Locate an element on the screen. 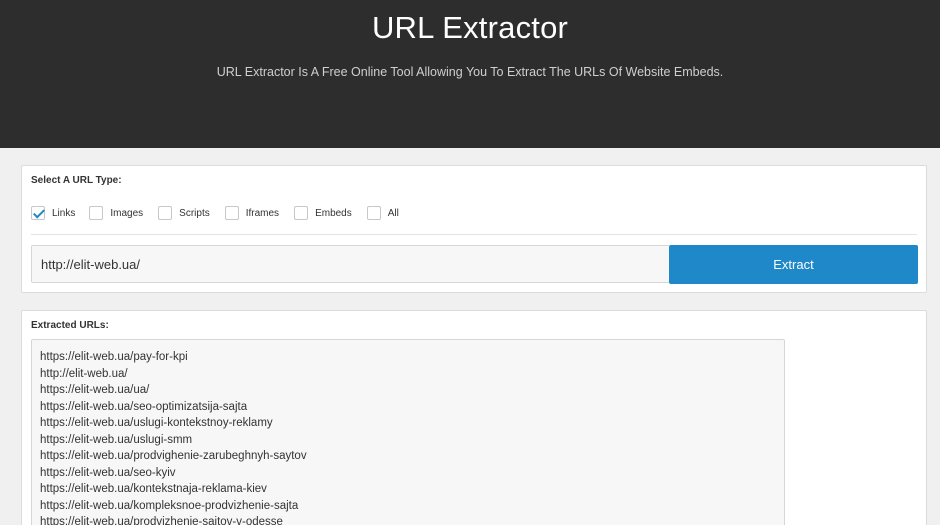 The width and height of the screenshot is (940, 525). option-embeds: Embeds is located at coordinates (323, 213).